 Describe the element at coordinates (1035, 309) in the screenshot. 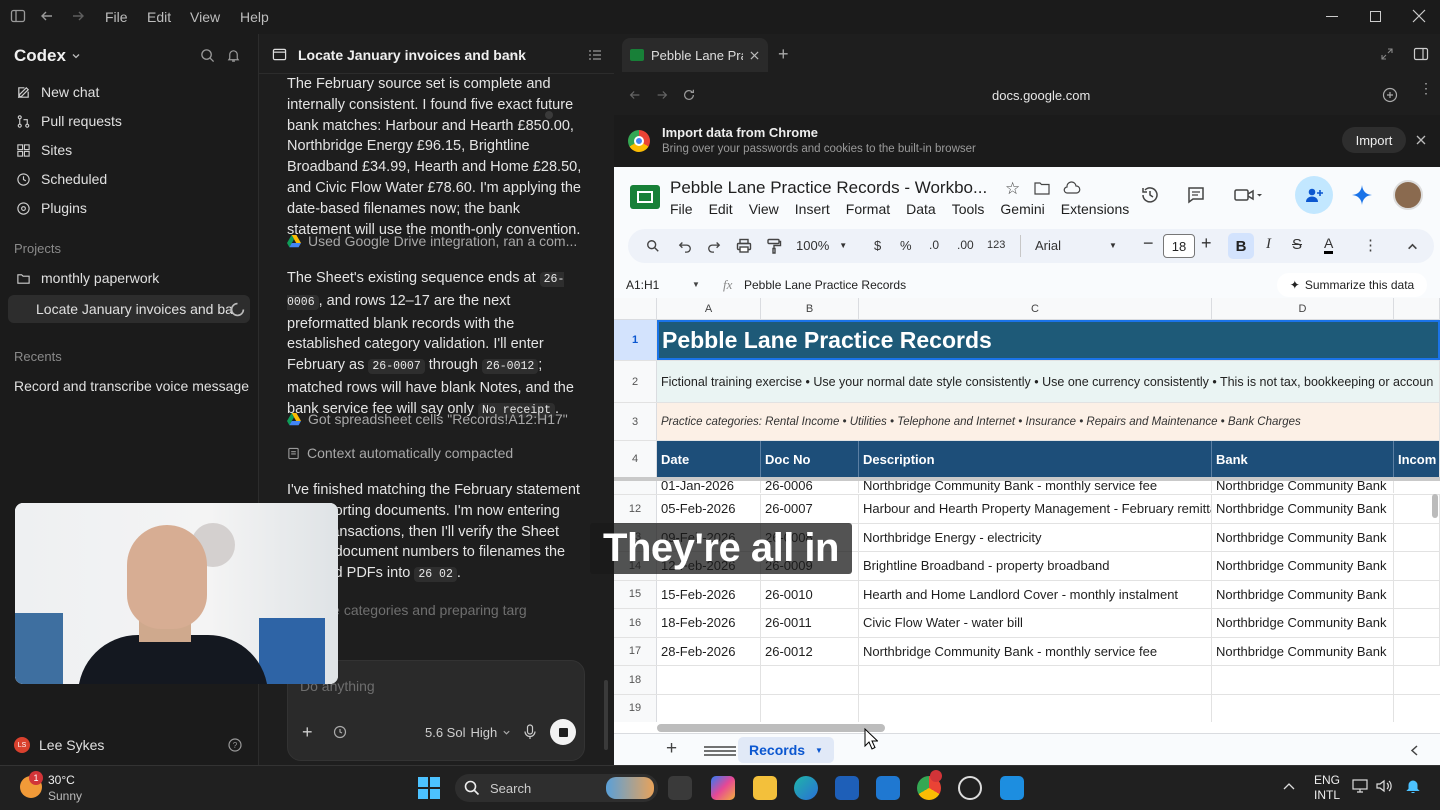

I see `column-header-c: C` at that location.